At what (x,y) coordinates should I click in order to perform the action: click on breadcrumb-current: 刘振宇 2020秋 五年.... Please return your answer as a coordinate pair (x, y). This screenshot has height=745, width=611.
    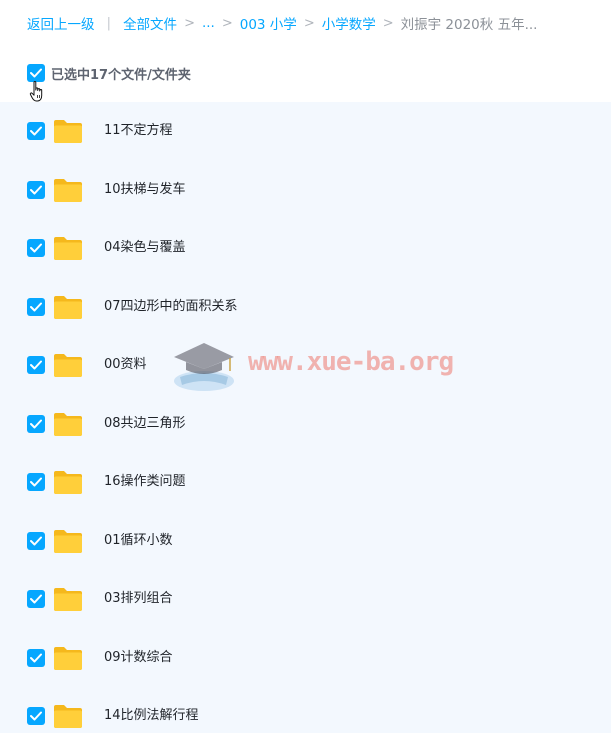
    Looking at the image, I should click on (469, 25).